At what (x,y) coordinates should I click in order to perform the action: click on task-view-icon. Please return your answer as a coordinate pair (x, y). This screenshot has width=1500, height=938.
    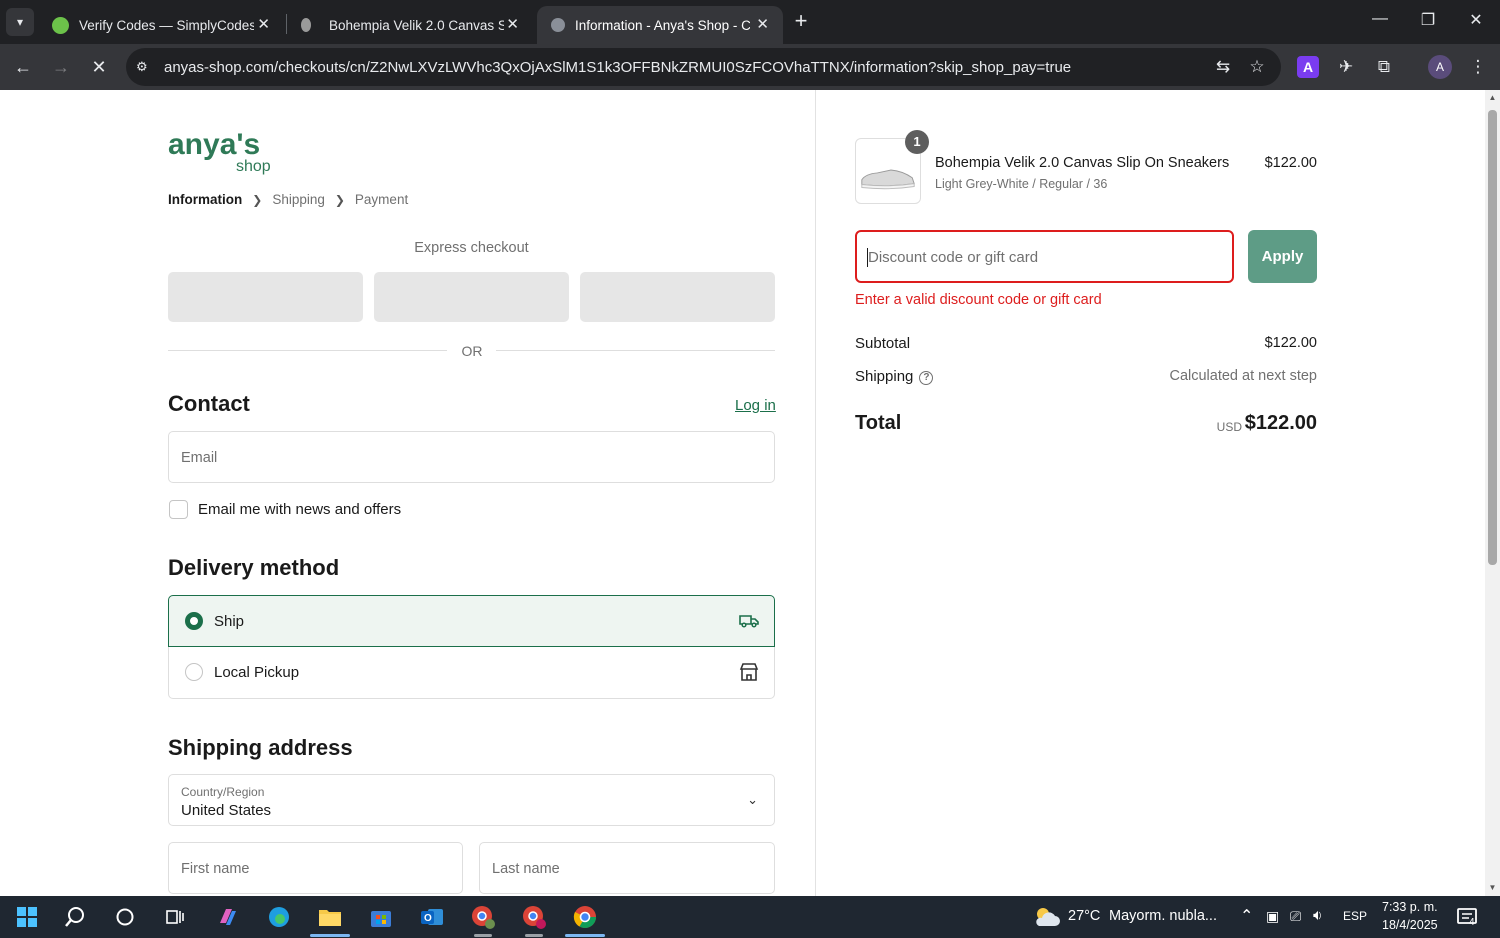
    Looking at the image, I should click on (175, 917).